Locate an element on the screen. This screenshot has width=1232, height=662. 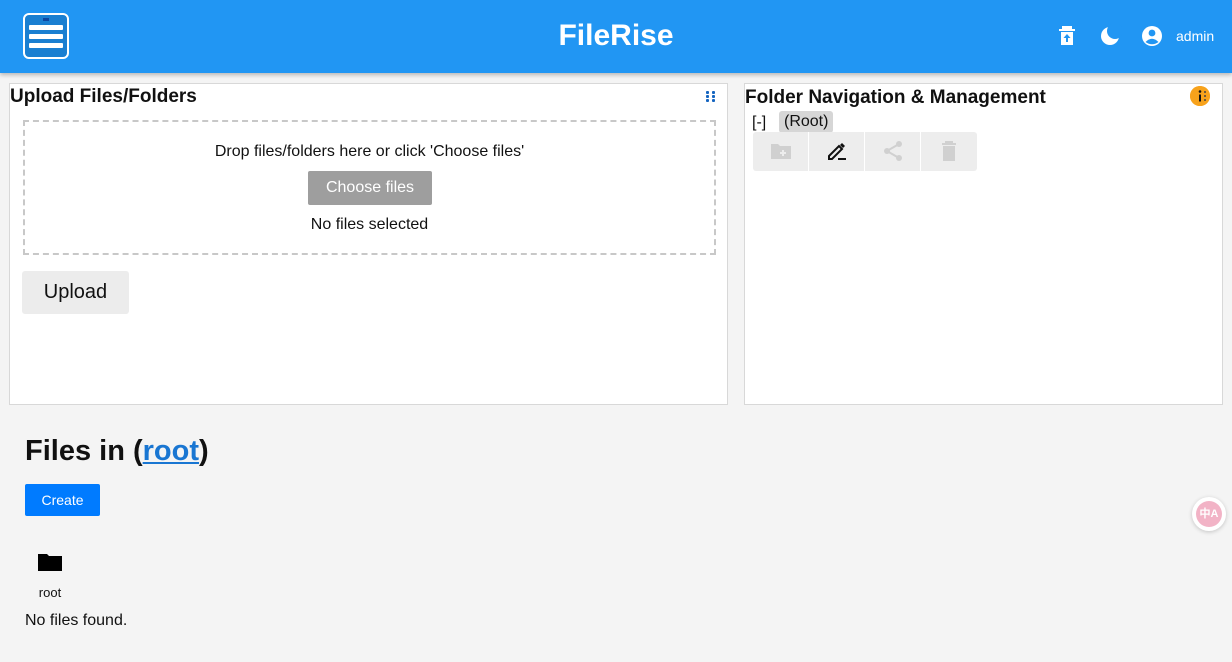
create-button: Create is located at coordinates (62, 500).